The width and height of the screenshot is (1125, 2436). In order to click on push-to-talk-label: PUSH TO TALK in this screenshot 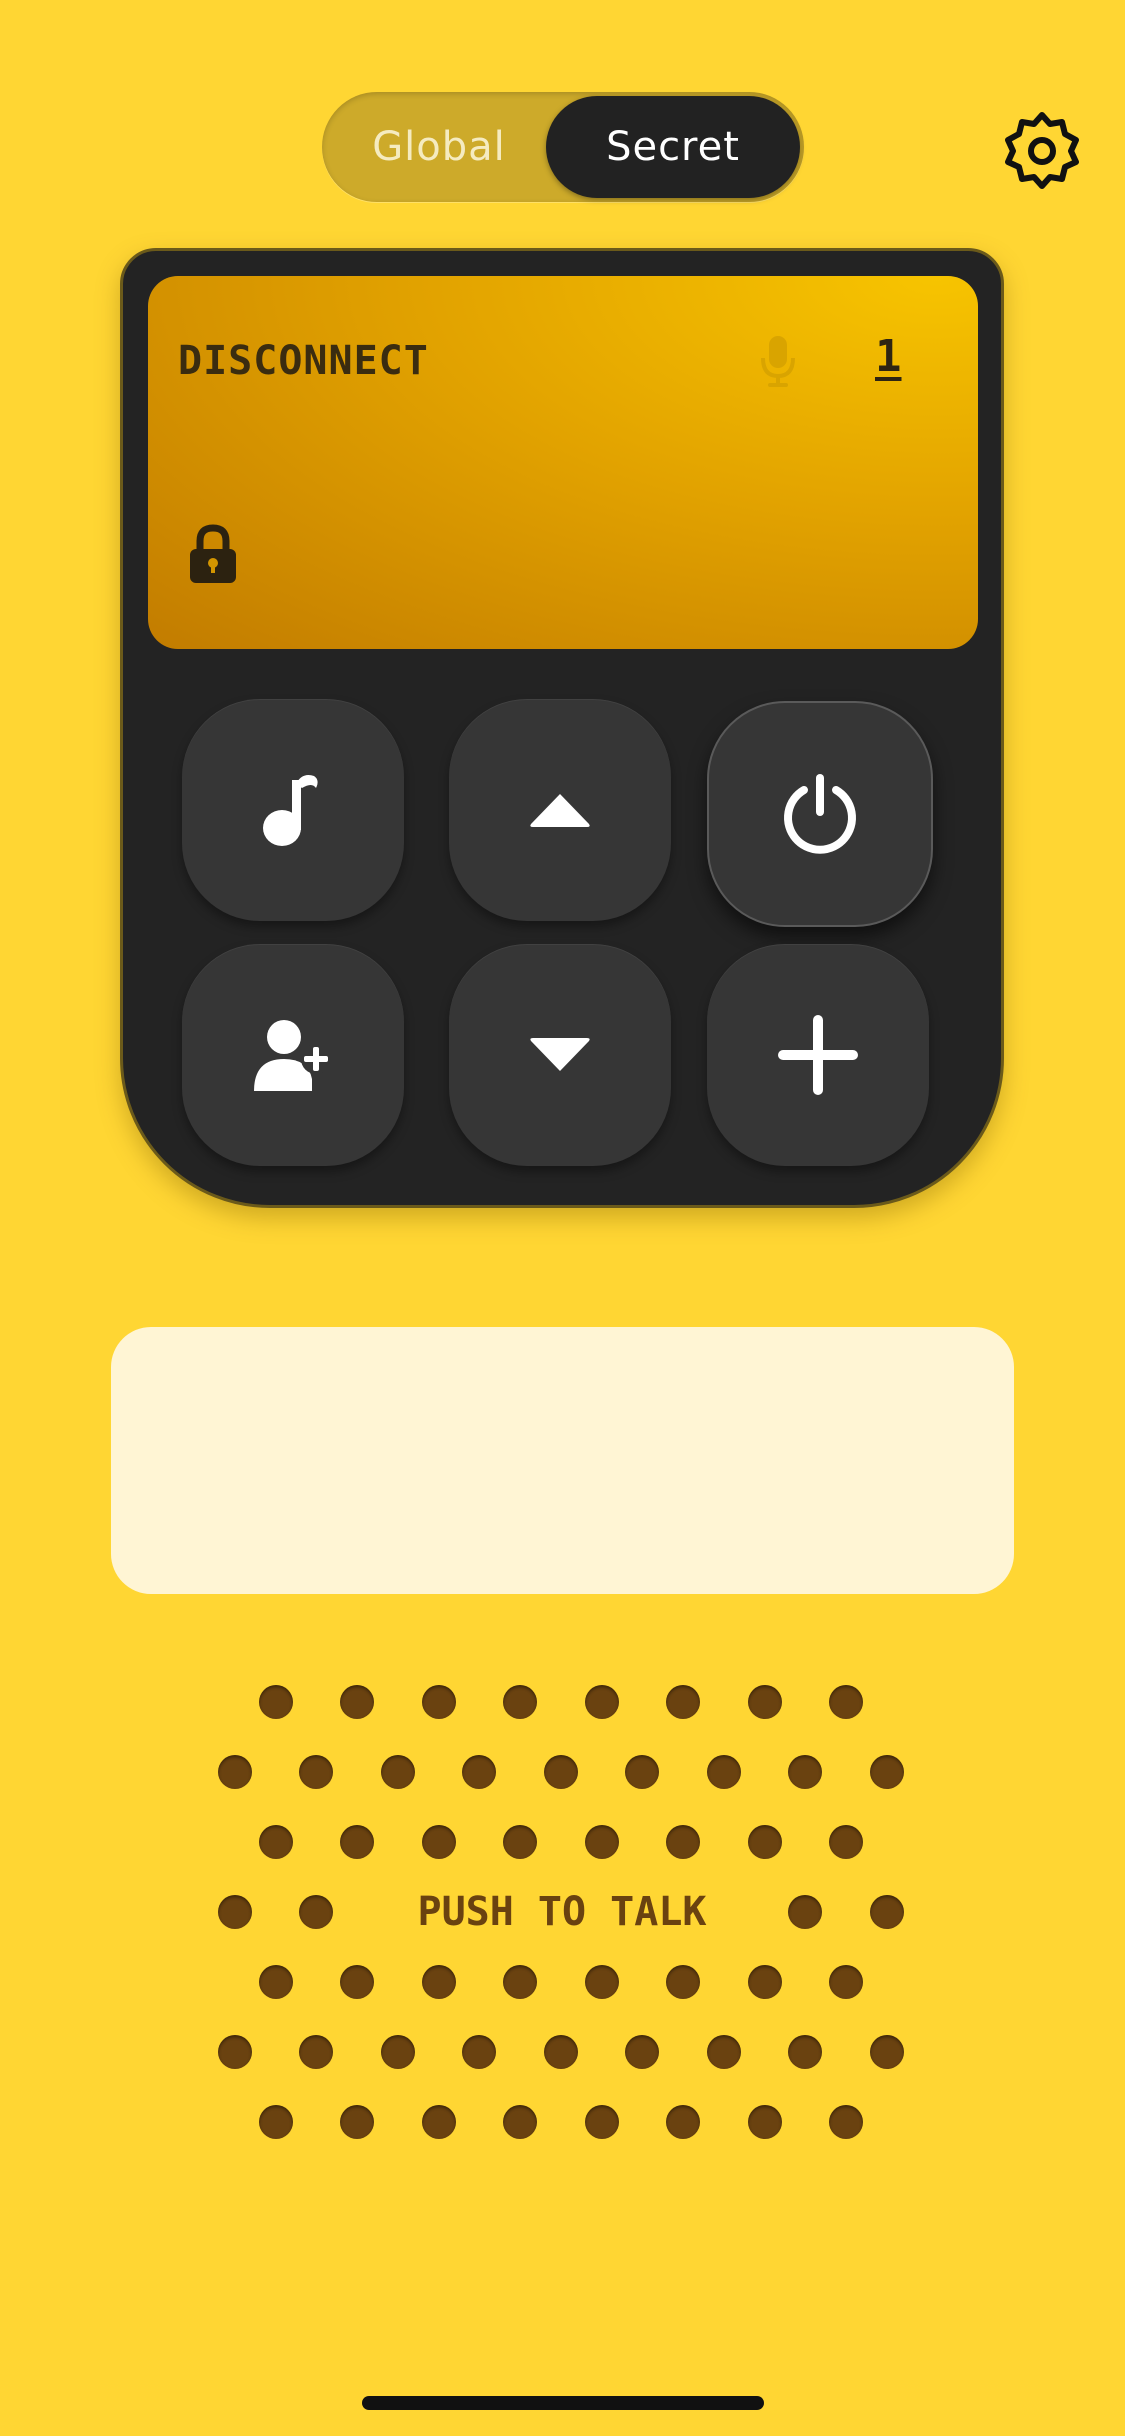, I will do `click(562, 1912)`.